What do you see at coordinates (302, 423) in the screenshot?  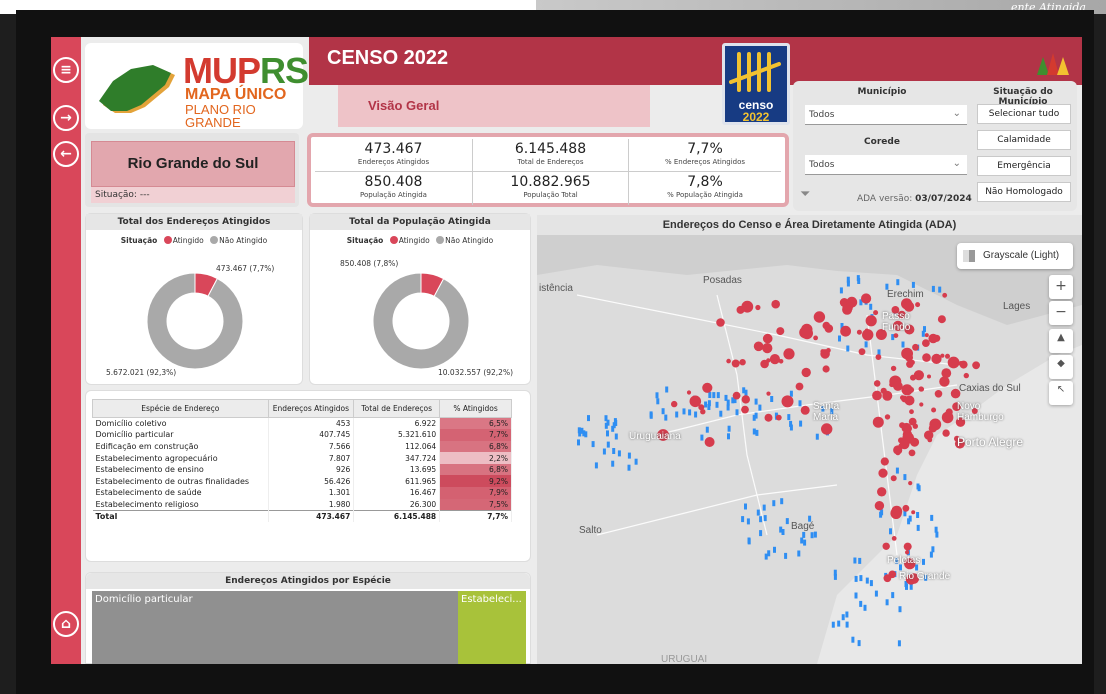 I see `table-row: Domicílio coletivo 453 6.922 6,5%` at bounding box center [302, 423].